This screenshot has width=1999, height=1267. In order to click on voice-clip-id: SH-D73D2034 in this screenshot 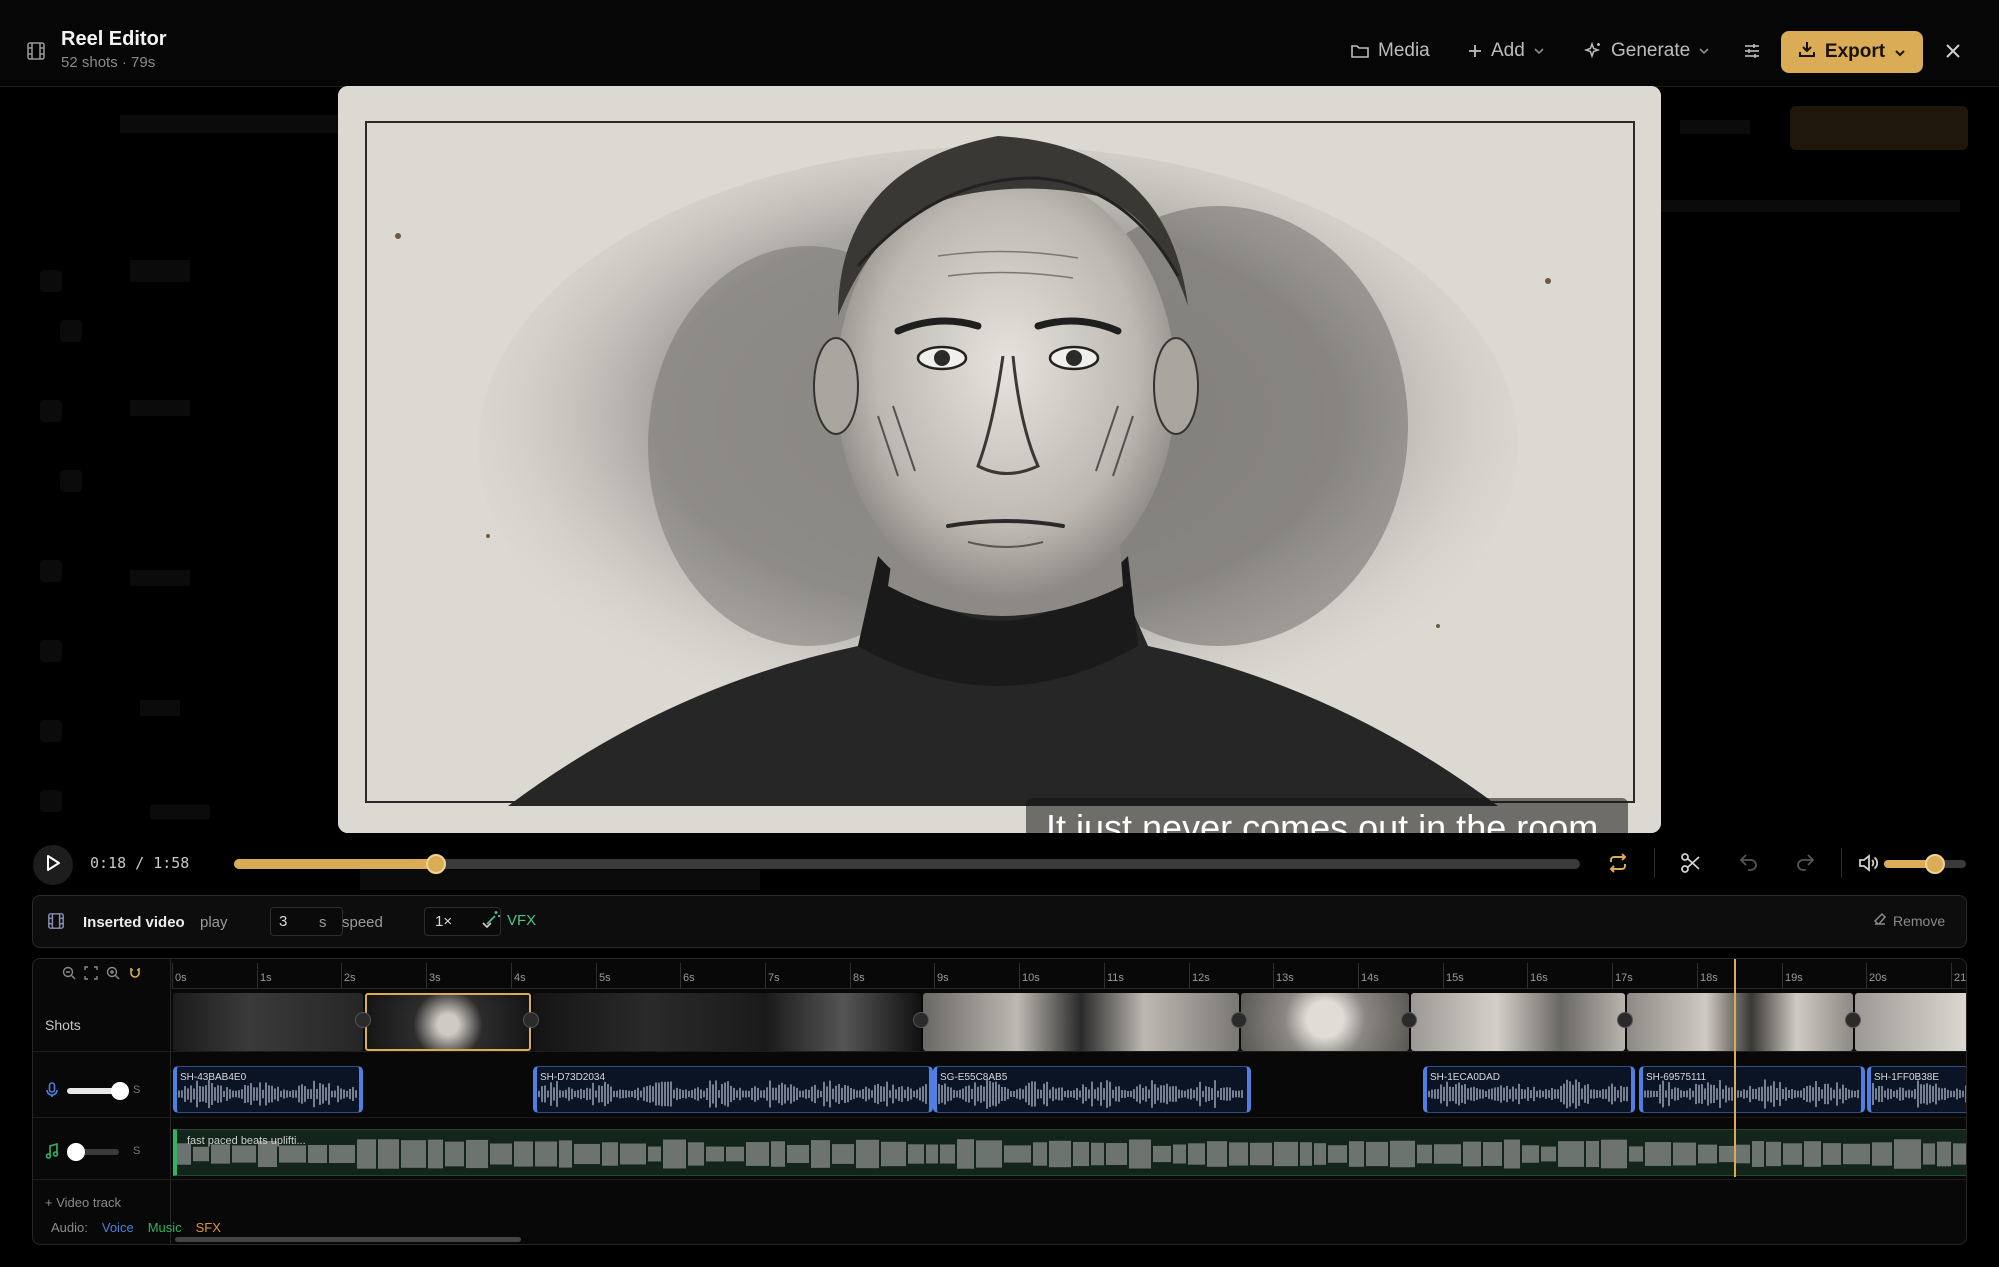, I will do `click(573, 1077)`.